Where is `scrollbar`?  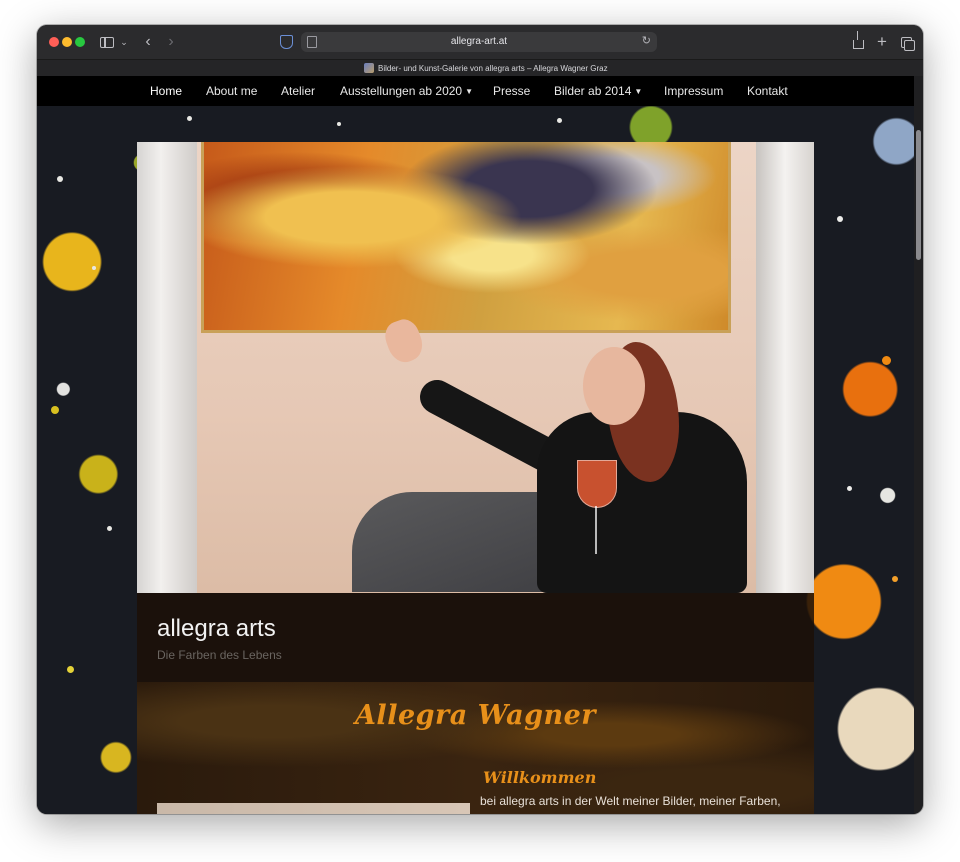
scrollbar is located at coordinates (918, 445).